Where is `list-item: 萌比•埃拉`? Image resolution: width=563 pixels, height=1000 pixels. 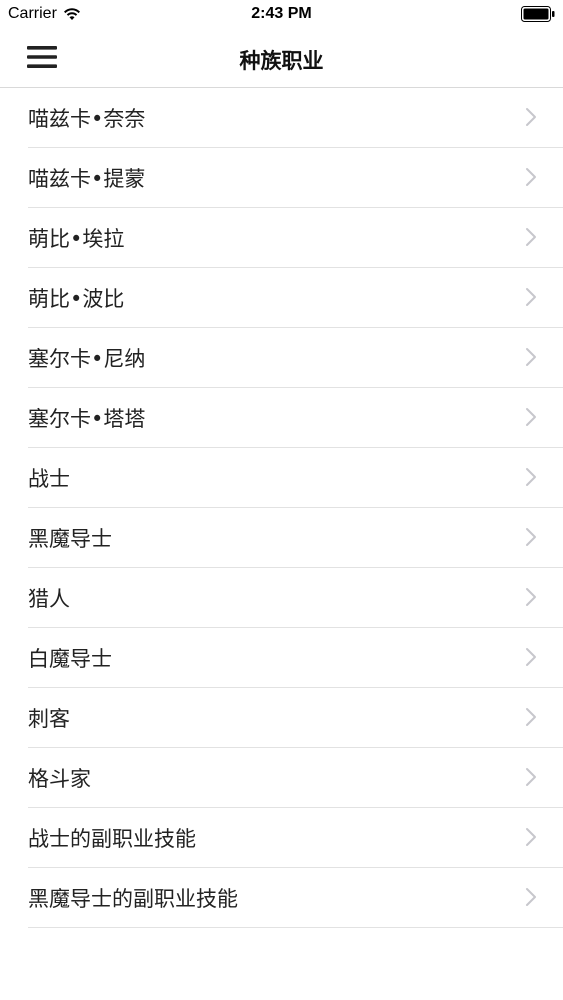
list-item: 萌比•埃拉 is located at coordinates (295, 238).